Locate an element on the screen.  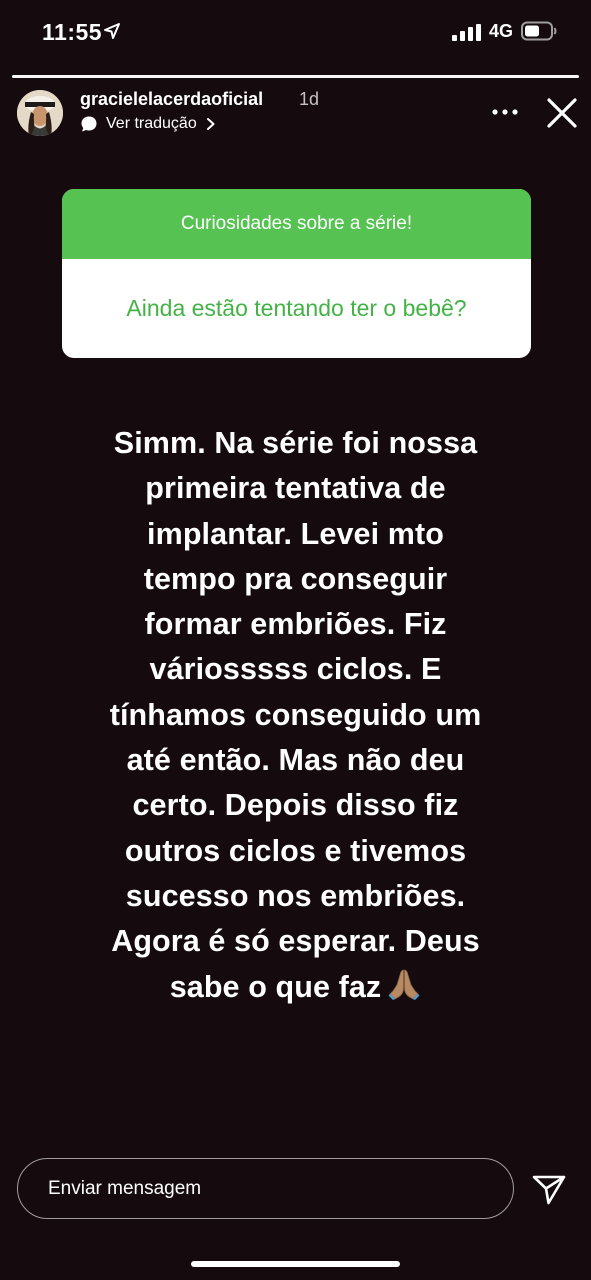
profile-avatar is located at coordinates (40, 113).